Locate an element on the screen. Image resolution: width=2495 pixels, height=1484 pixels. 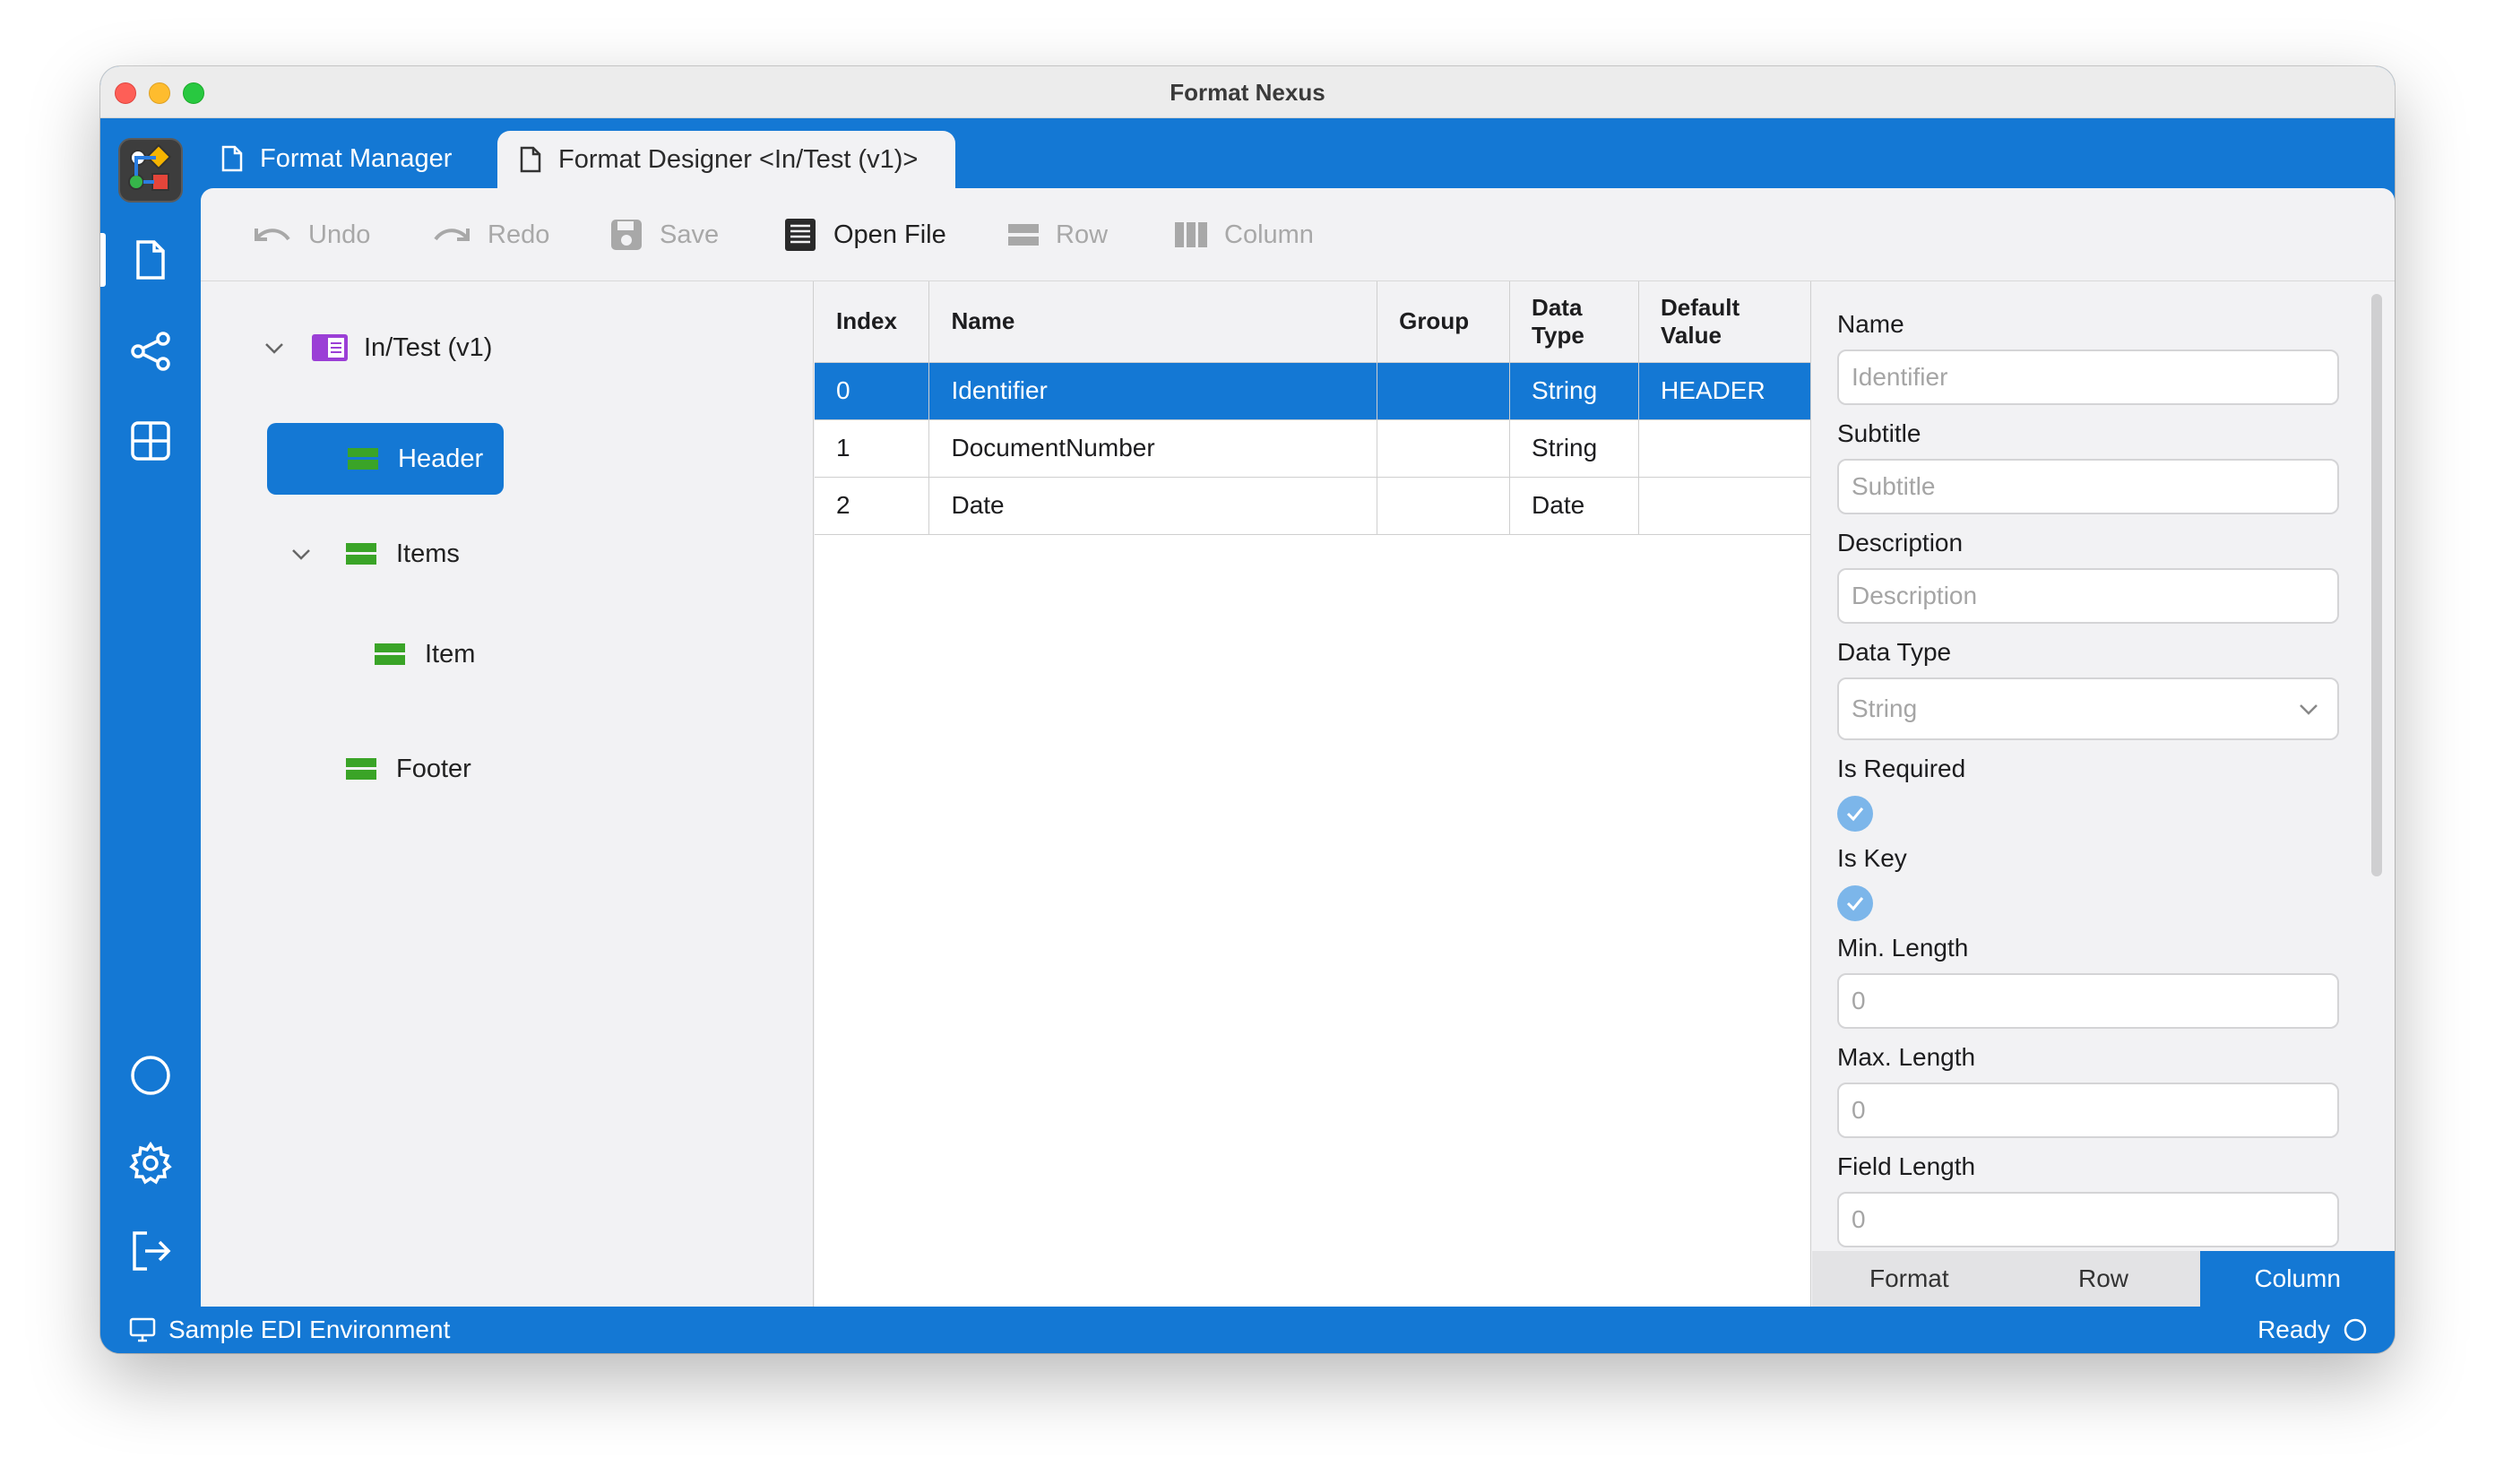
header-text: Value is located at coordinates (1691, 335).